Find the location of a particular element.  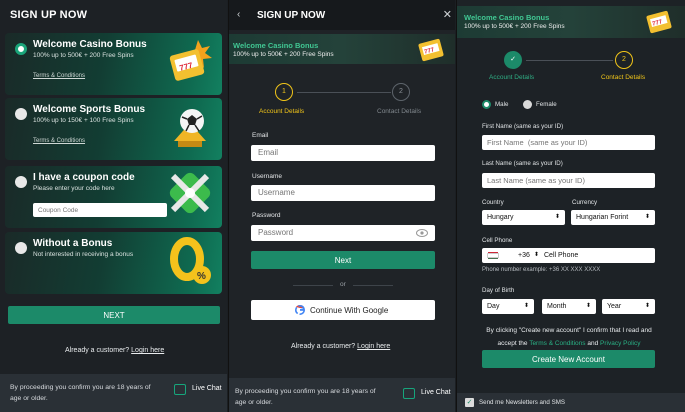

email-field is located at coordinates (343, 153).